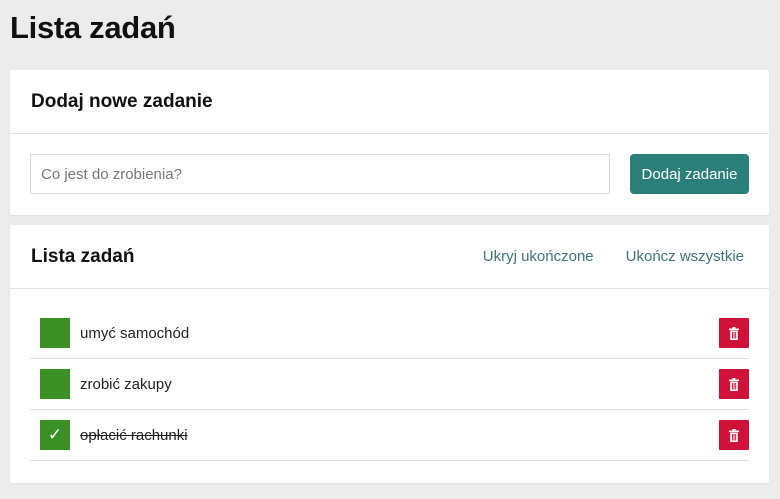 Image resolution: width=780 pixels, height=499 pixels. Describe the element at coordinates (389, 333) in the screenshot. I see `task-row: umyć samochód` at that location.